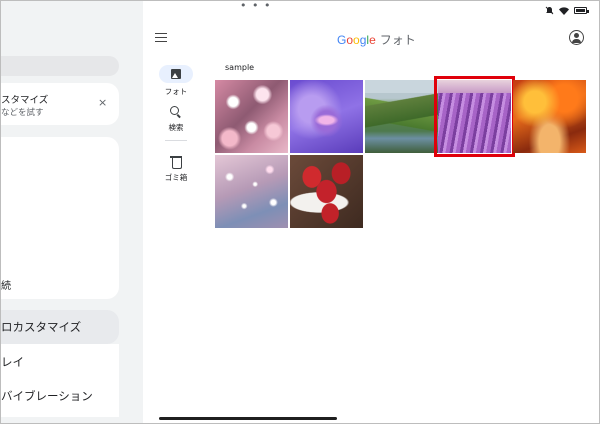 This screenshot has height=424, width=600. Describe the element at coordinates (60, 380) in the screenshot. I see `settings-group-lower: レイ バイブレーション` at that location.